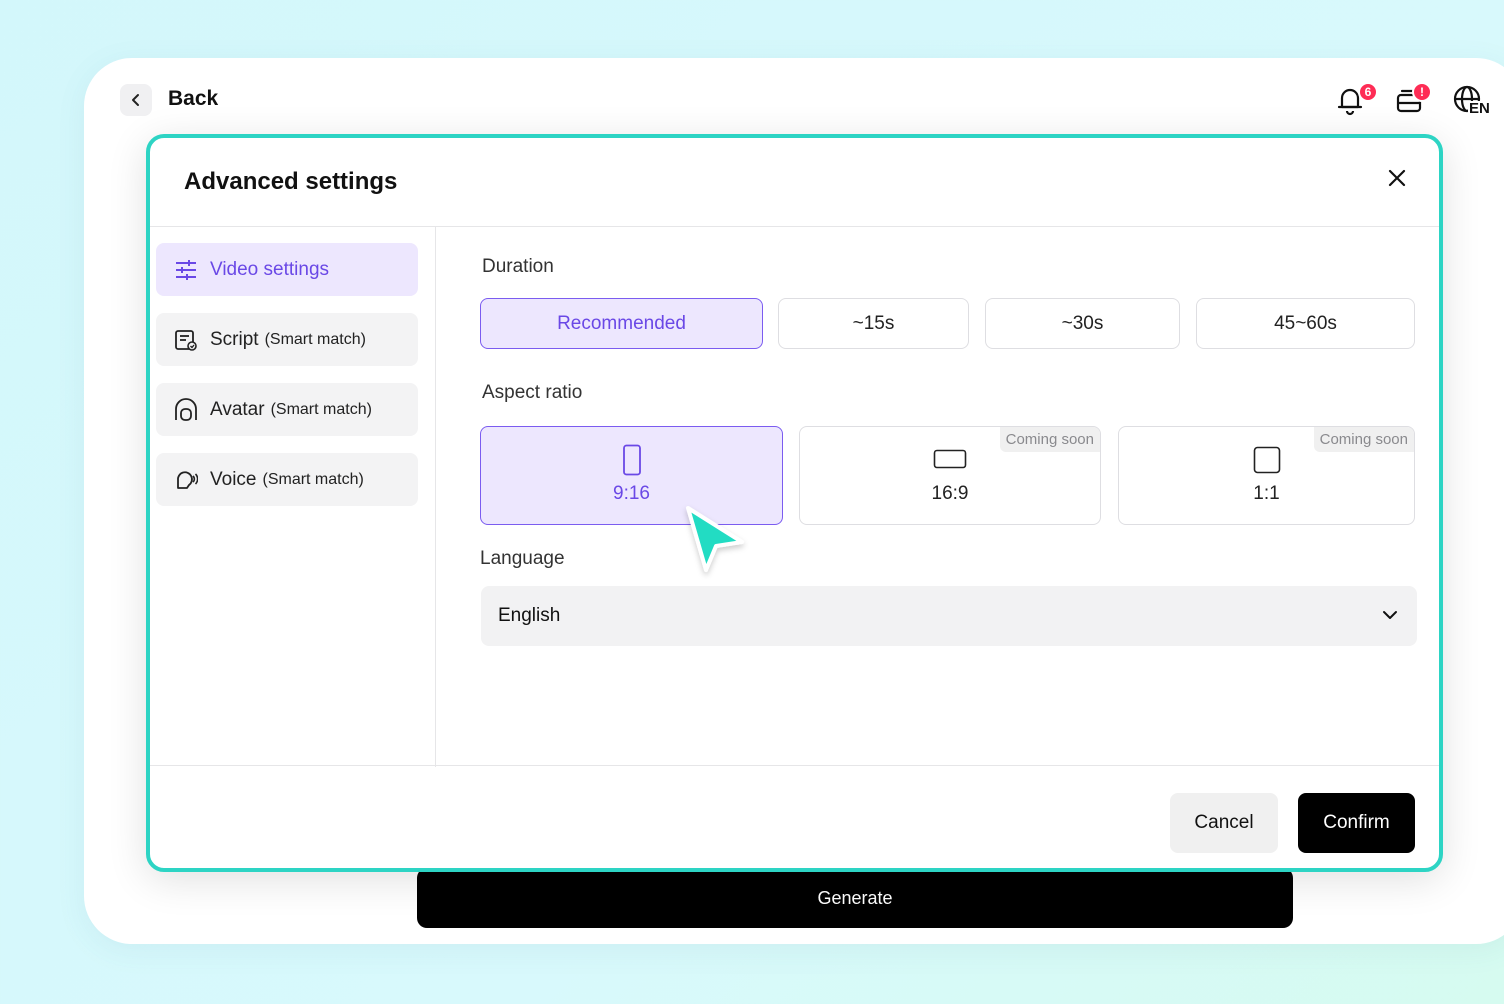 The width and height of the screenshot is (1504, 1004). I want to click on header-divider, so click(794, 226).